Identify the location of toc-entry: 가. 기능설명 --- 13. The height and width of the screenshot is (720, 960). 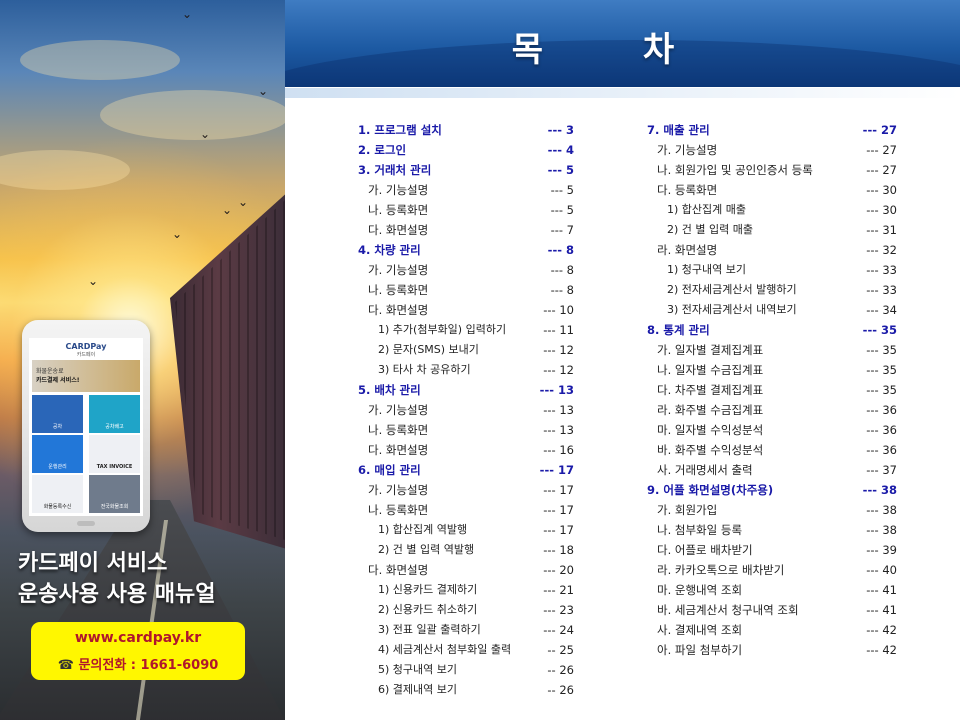
(471, 410).